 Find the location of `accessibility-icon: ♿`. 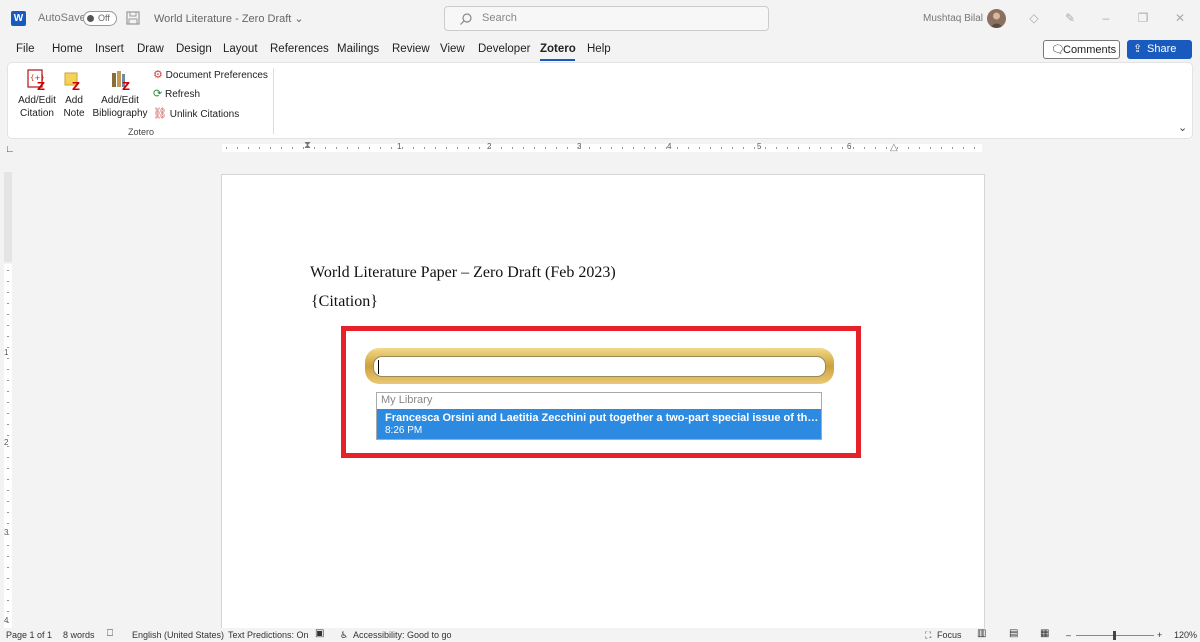

accessibility-icon: ♿ is located at coordinates (344, 635).